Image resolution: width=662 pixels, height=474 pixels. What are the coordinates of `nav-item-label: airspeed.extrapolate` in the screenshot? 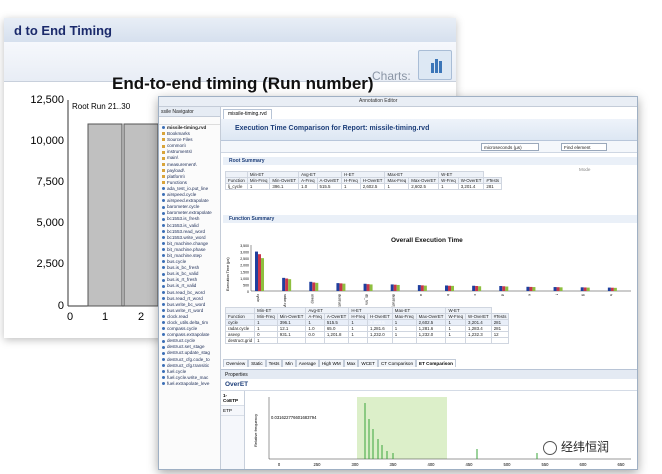 It's located at (188, 201).